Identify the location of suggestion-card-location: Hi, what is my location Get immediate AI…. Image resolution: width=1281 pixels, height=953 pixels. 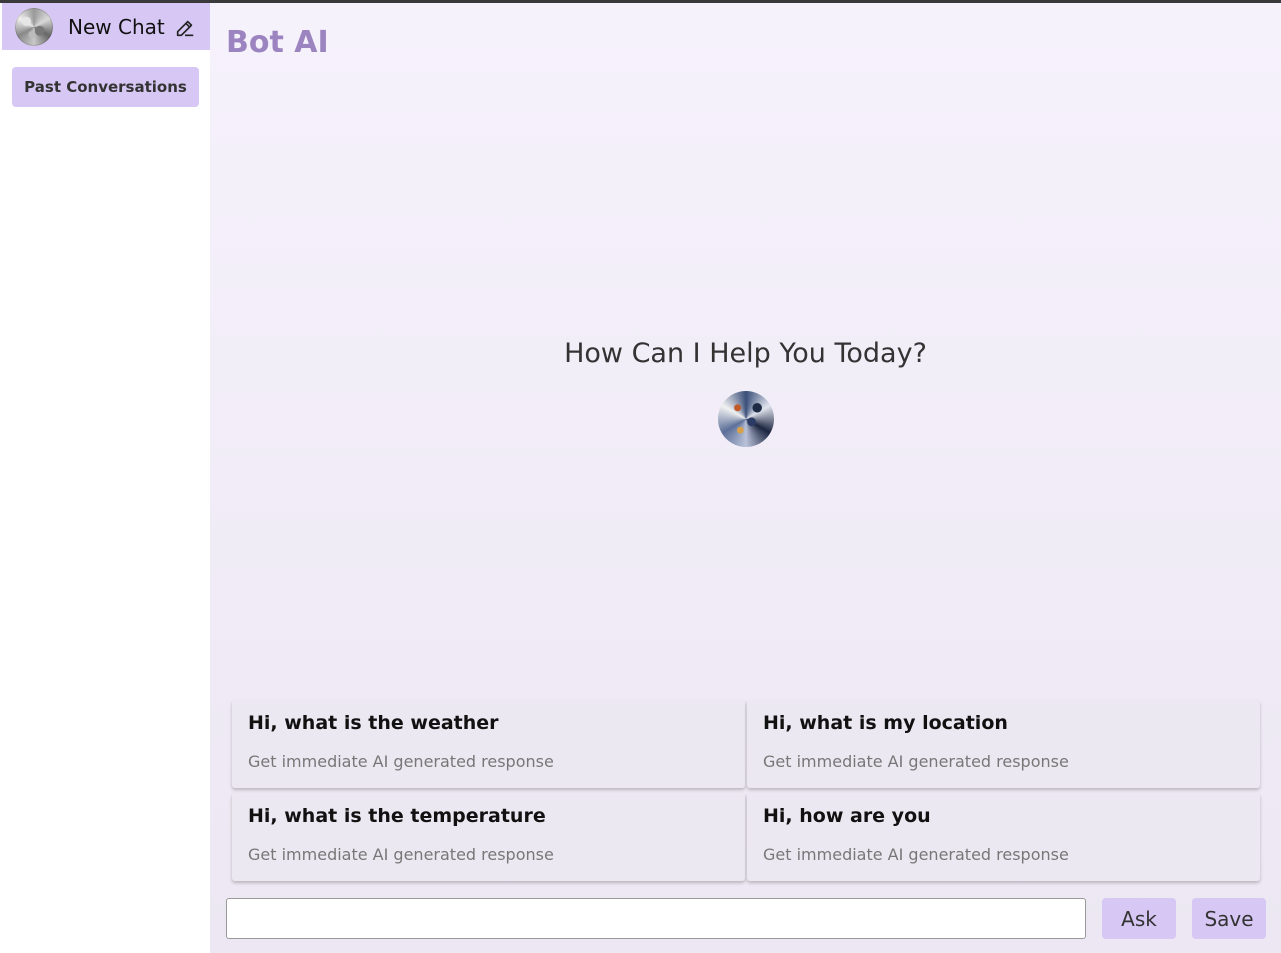
(1003, 744).